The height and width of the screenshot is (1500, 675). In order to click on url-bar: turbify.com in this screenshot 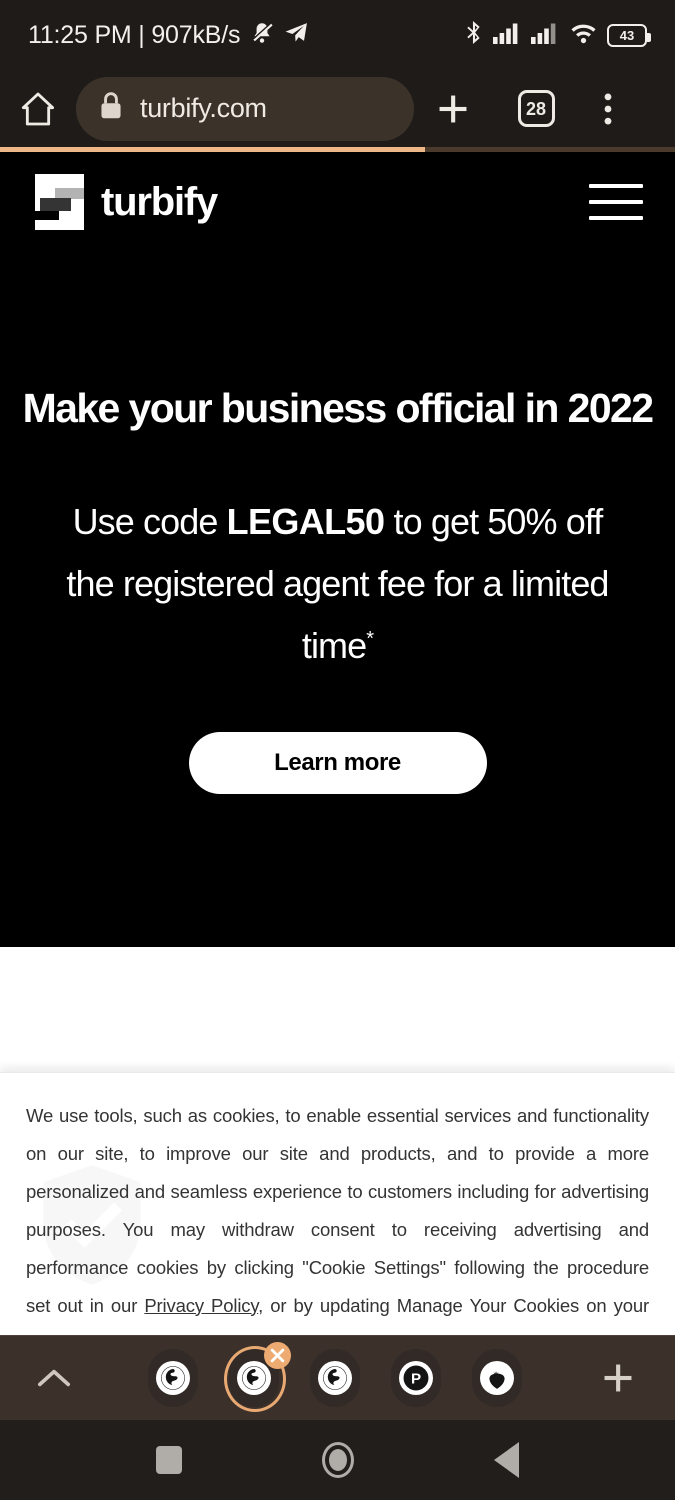, I will do `click(245, 108)`.